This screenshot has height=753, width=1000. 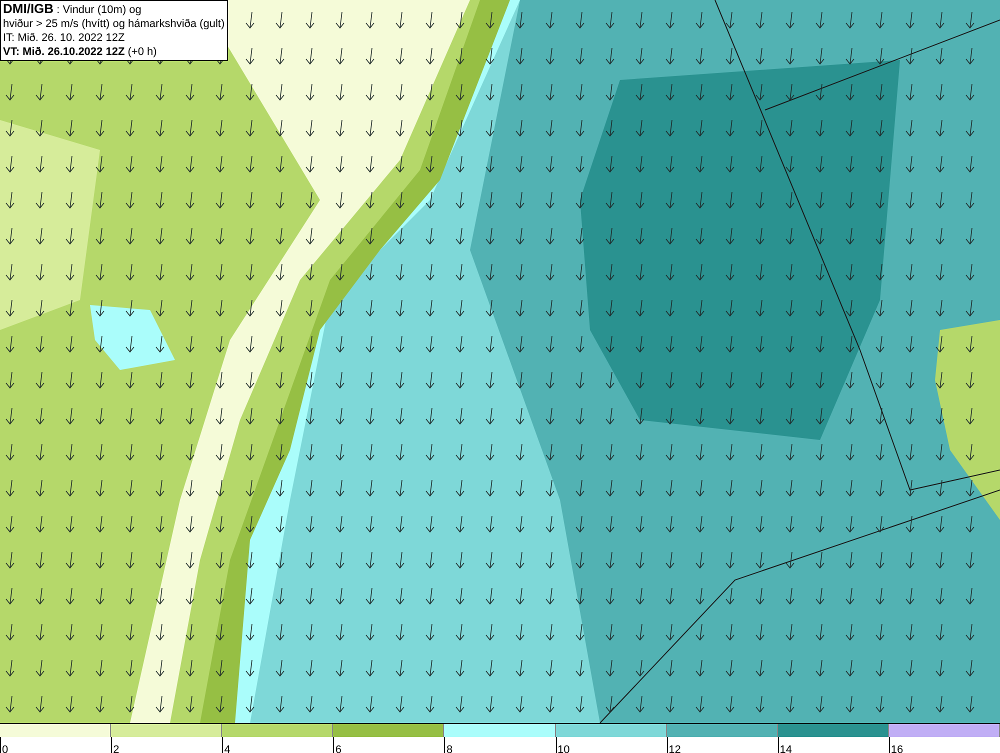 I want to click on legend-tick-label: 6, so click(x=338, y=748).